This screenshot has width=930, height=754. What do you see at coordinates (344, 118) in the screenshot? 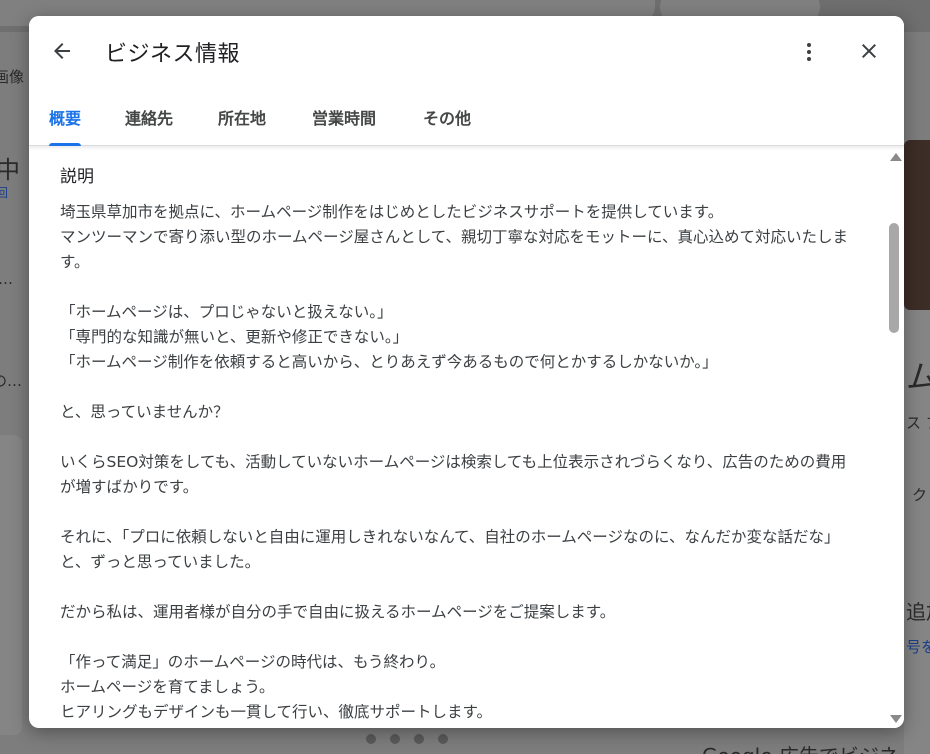
I see `tab-label: 営業時間` at bounding box center [344, 118].